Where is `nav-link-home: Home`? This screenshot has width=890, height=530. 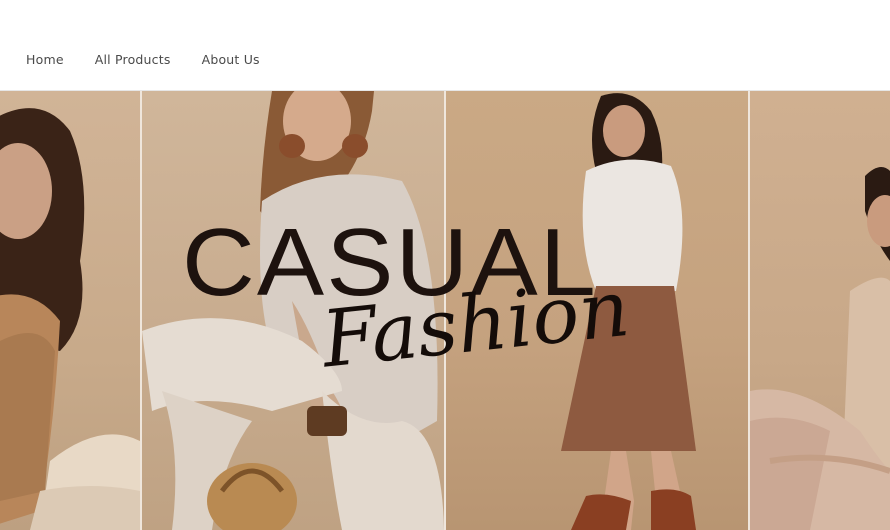 nav-link-home: Home is located at coordinates (45, 59).